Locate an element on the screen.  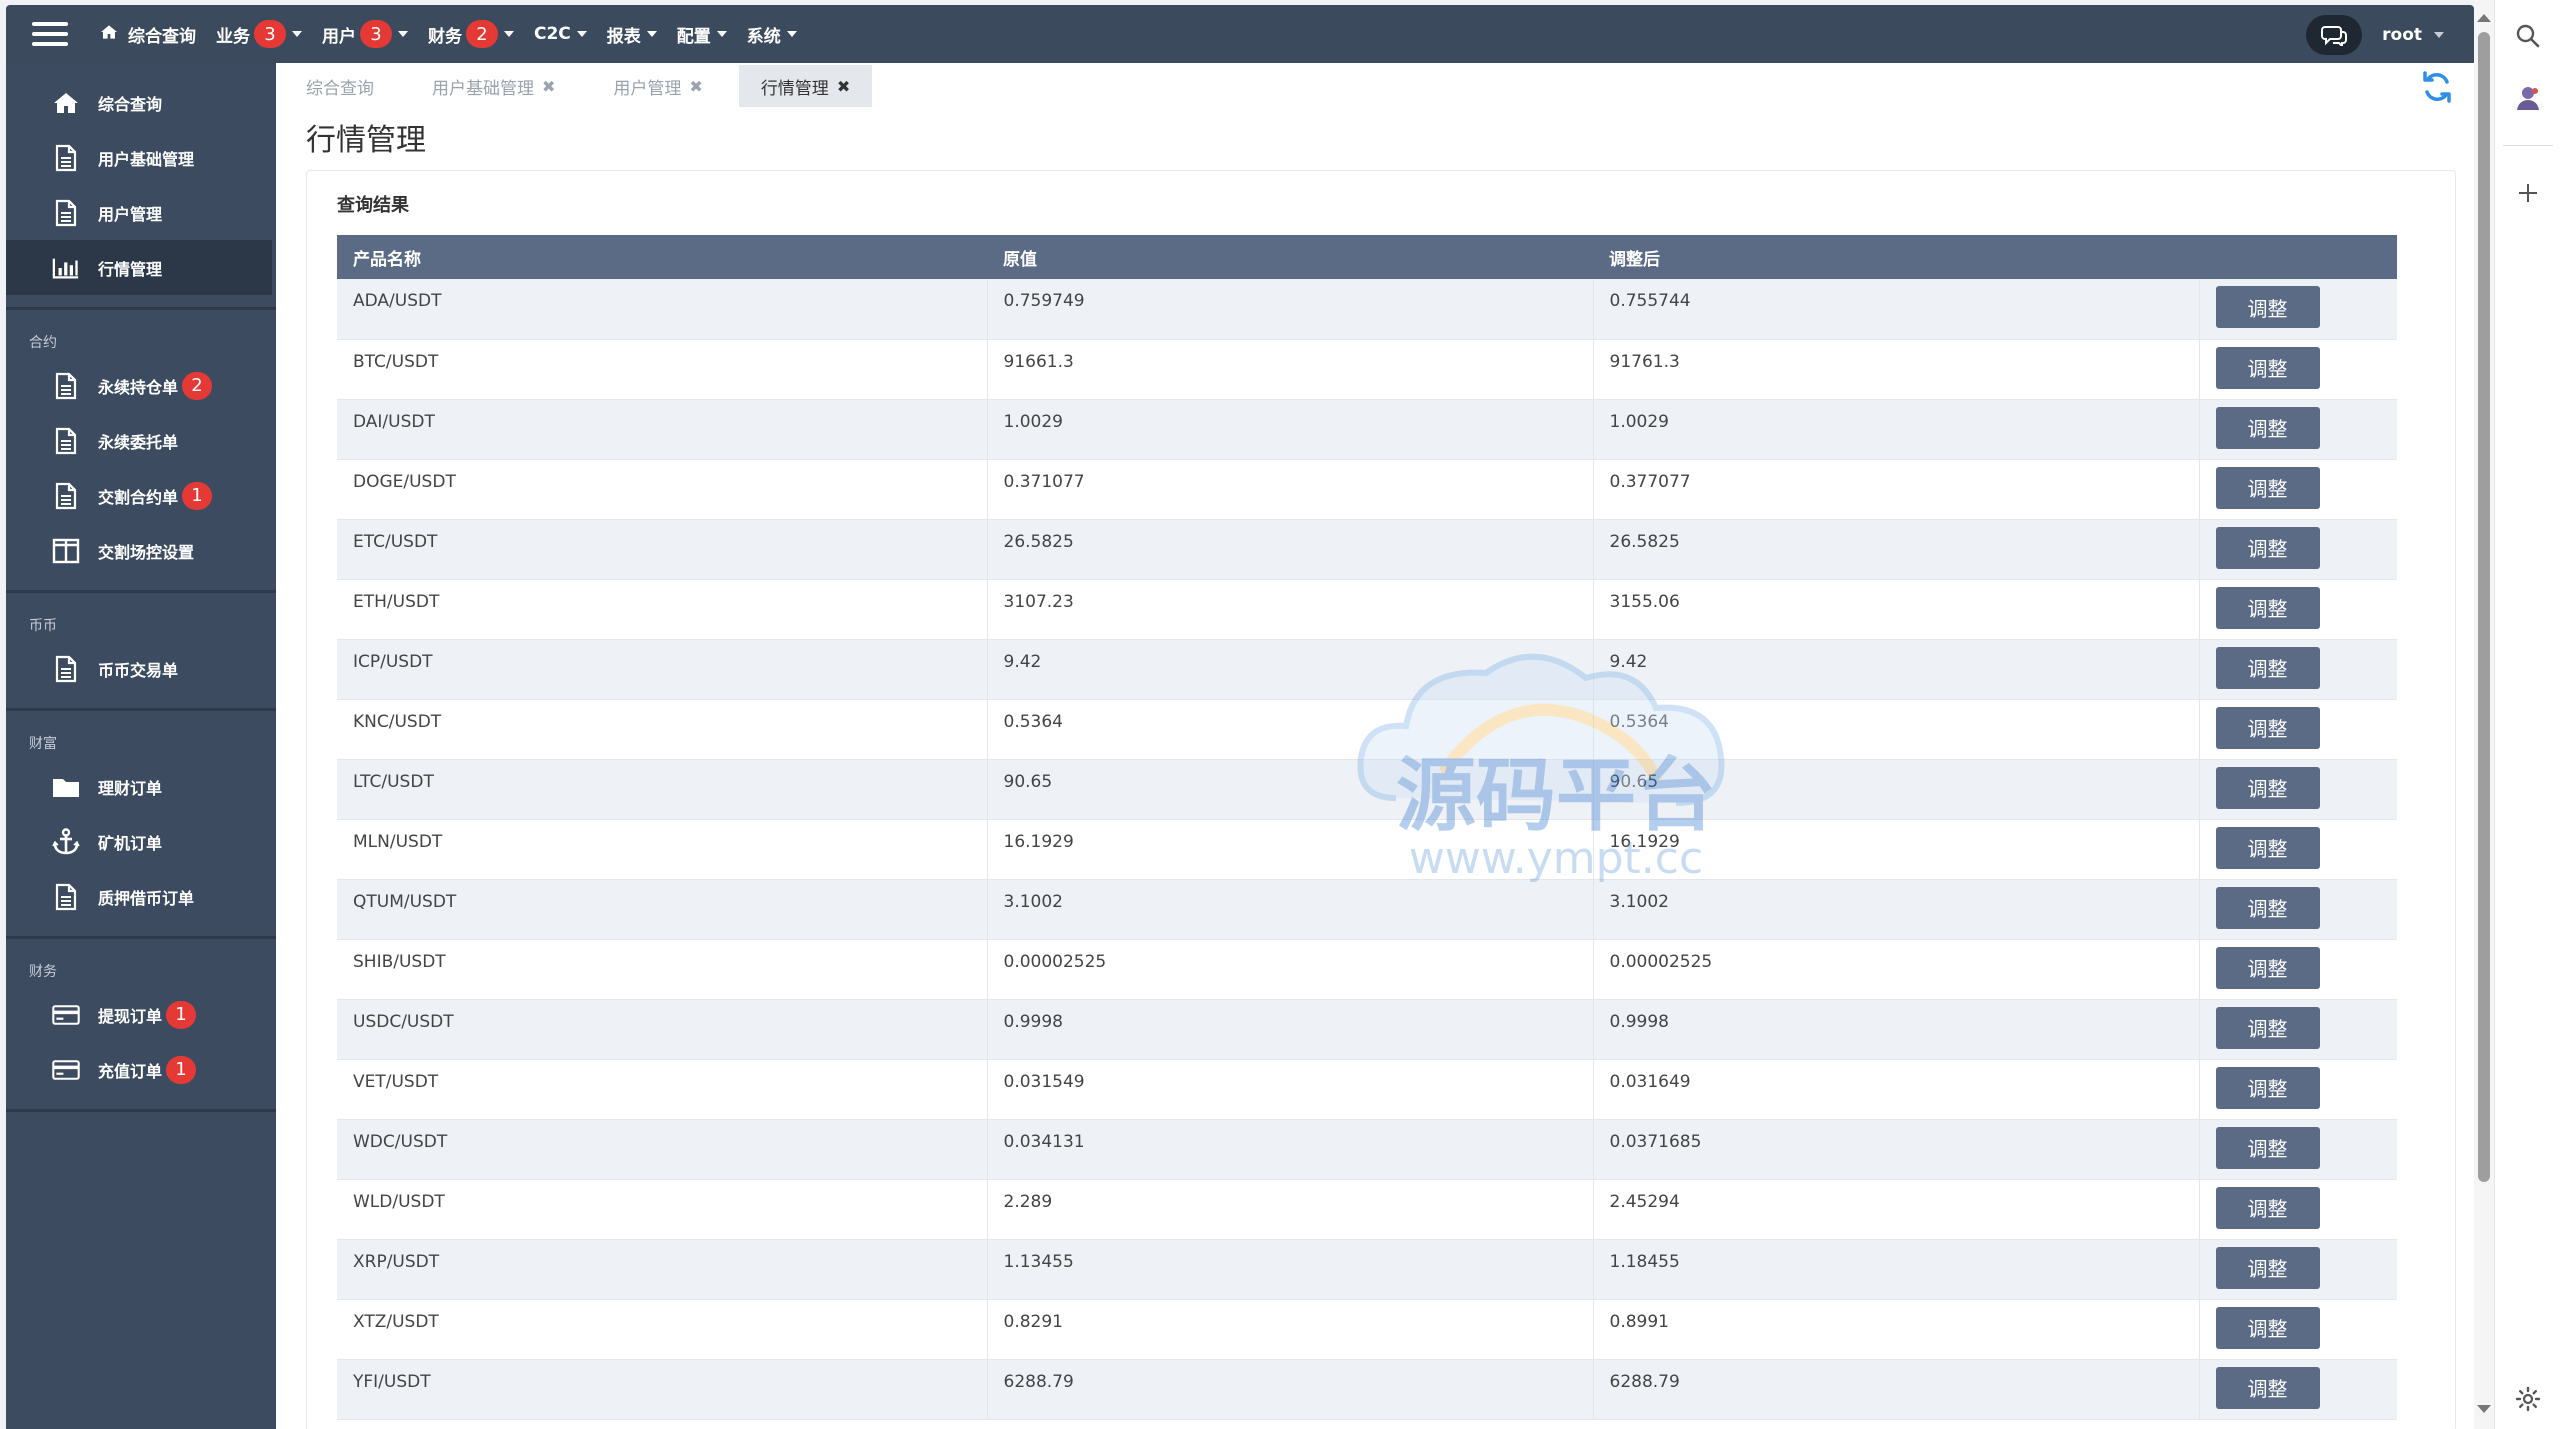
top-menu-item: 综合查询 is located at coordinates (148, 34).